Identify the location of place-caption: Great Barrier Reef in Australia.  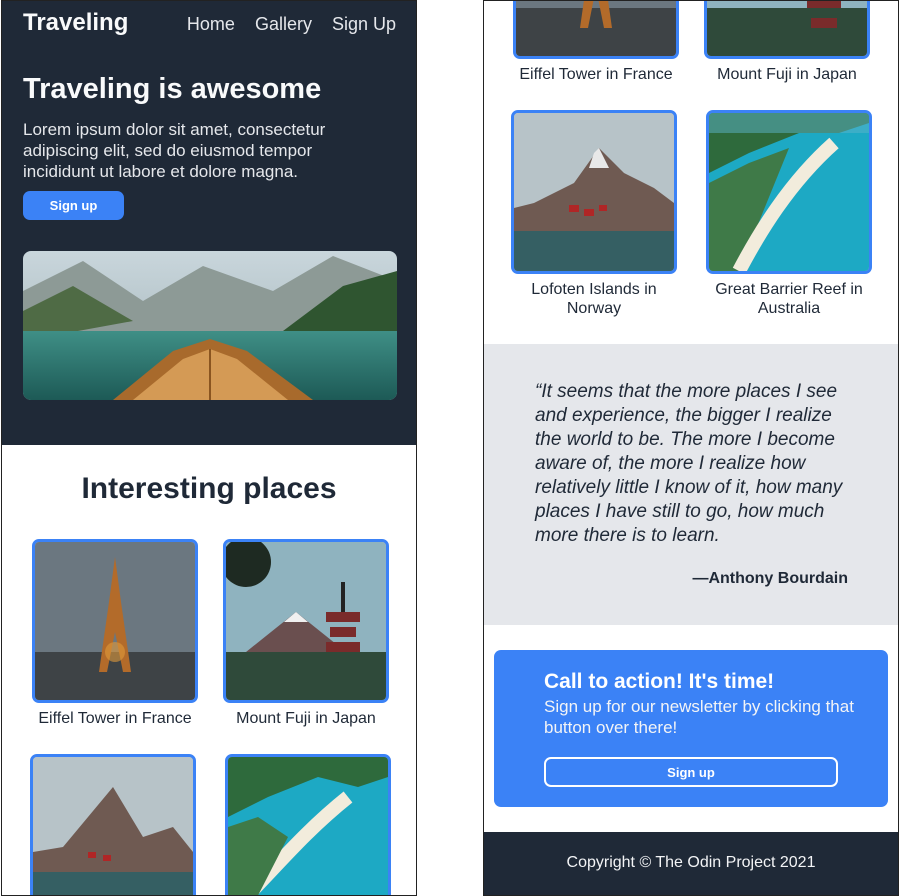
(789, 299).